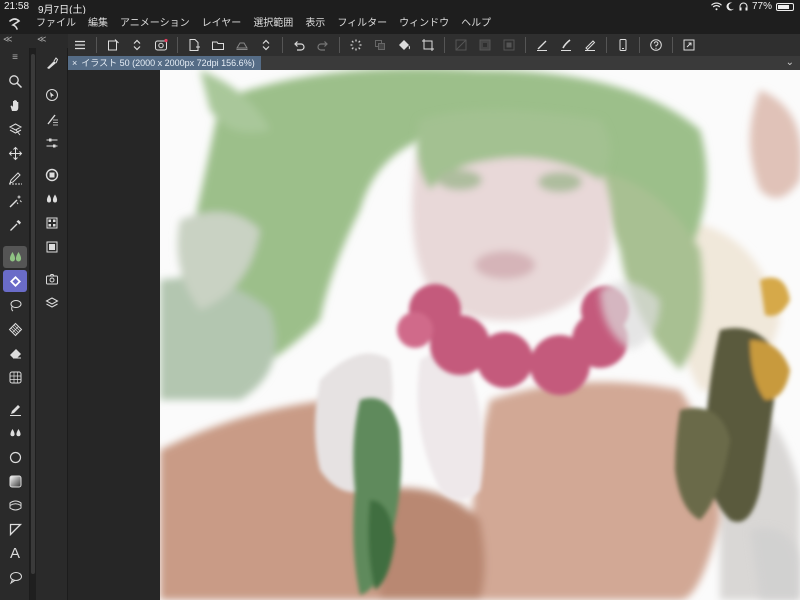  I want to click on intermediate-color-button, so click(52, 247).